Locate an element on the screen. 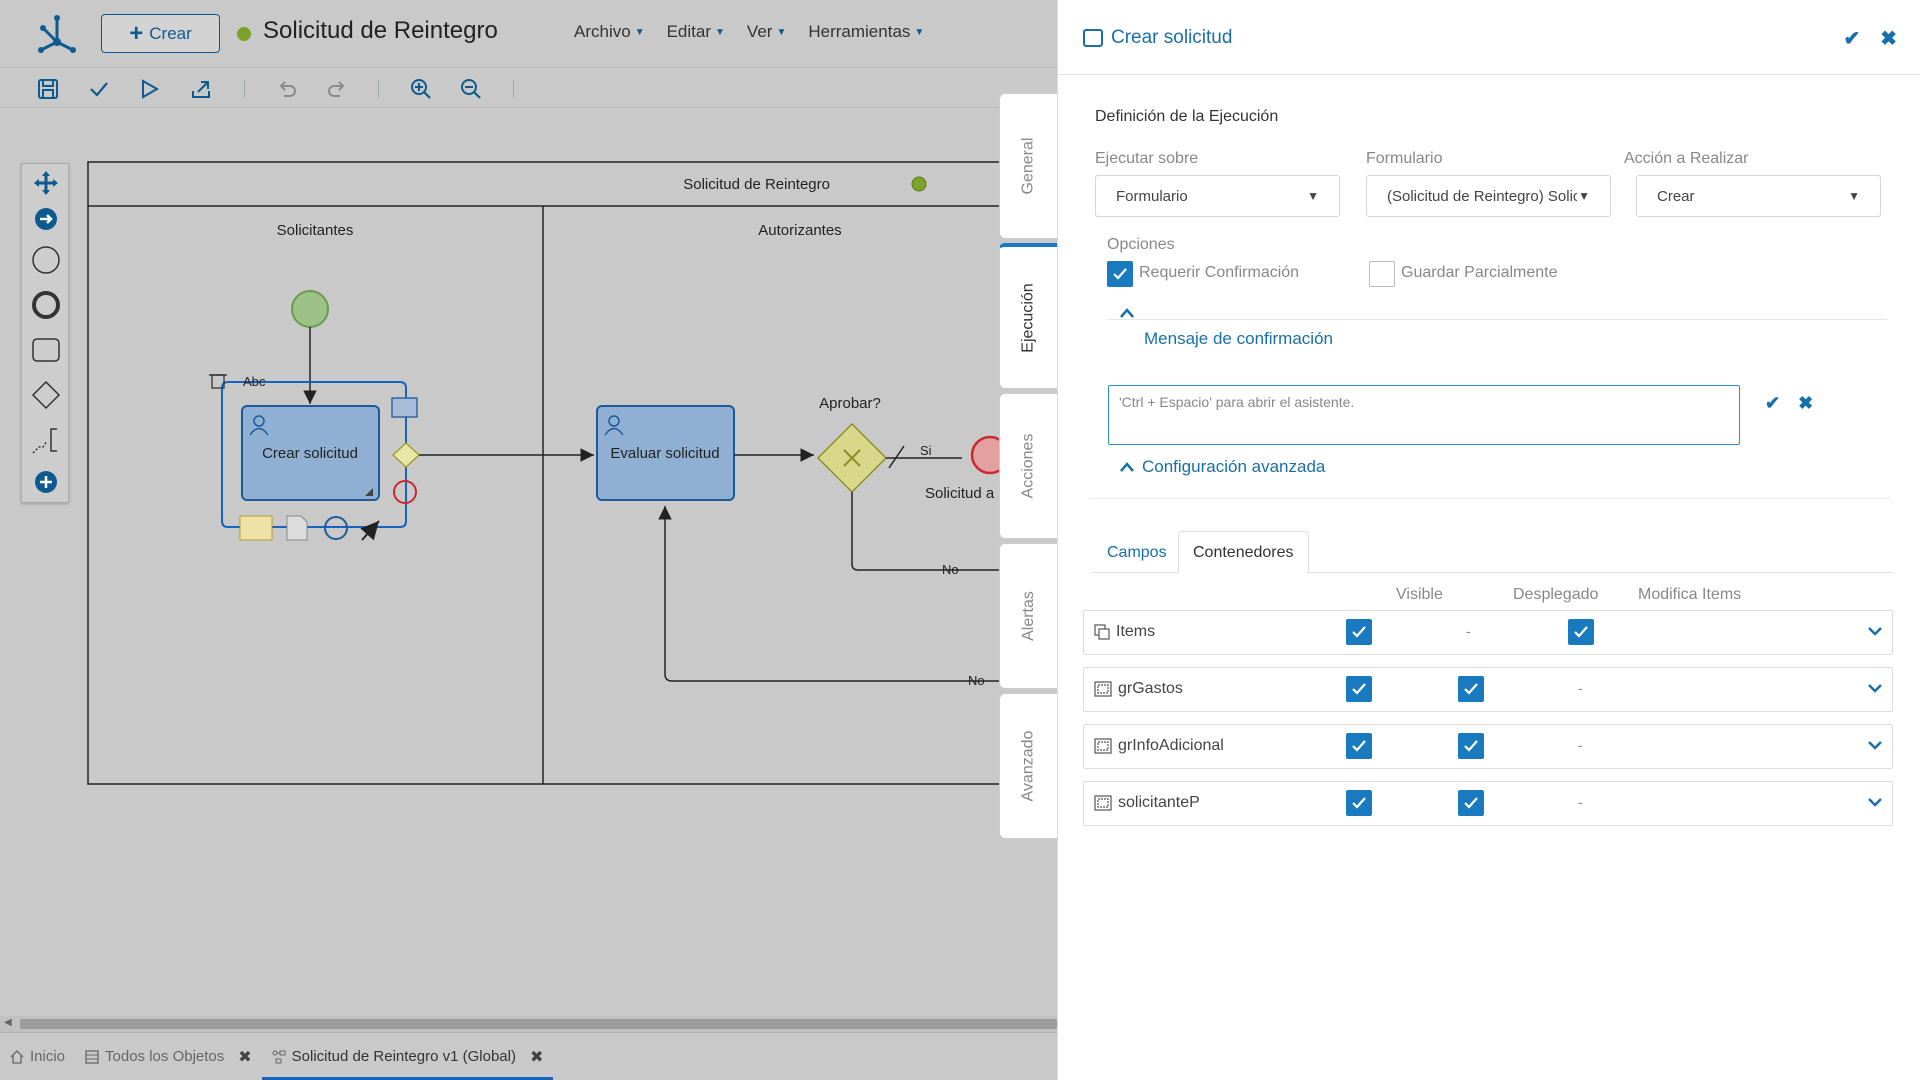  divider is located at coordinates (1490, 498).